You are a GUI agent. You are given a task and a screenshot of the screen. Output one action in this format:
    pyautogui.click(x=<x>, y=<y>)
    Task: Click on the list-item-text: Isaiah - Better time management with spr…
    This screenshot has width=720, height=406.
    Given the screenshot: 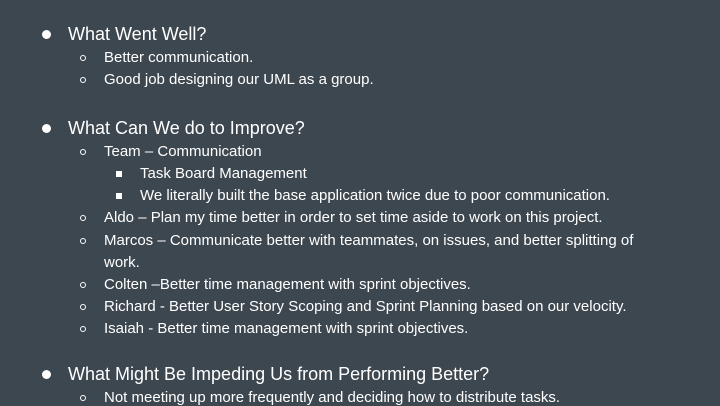 What is the action you would take?
    pyautogui.click(x=286, y=328)
    